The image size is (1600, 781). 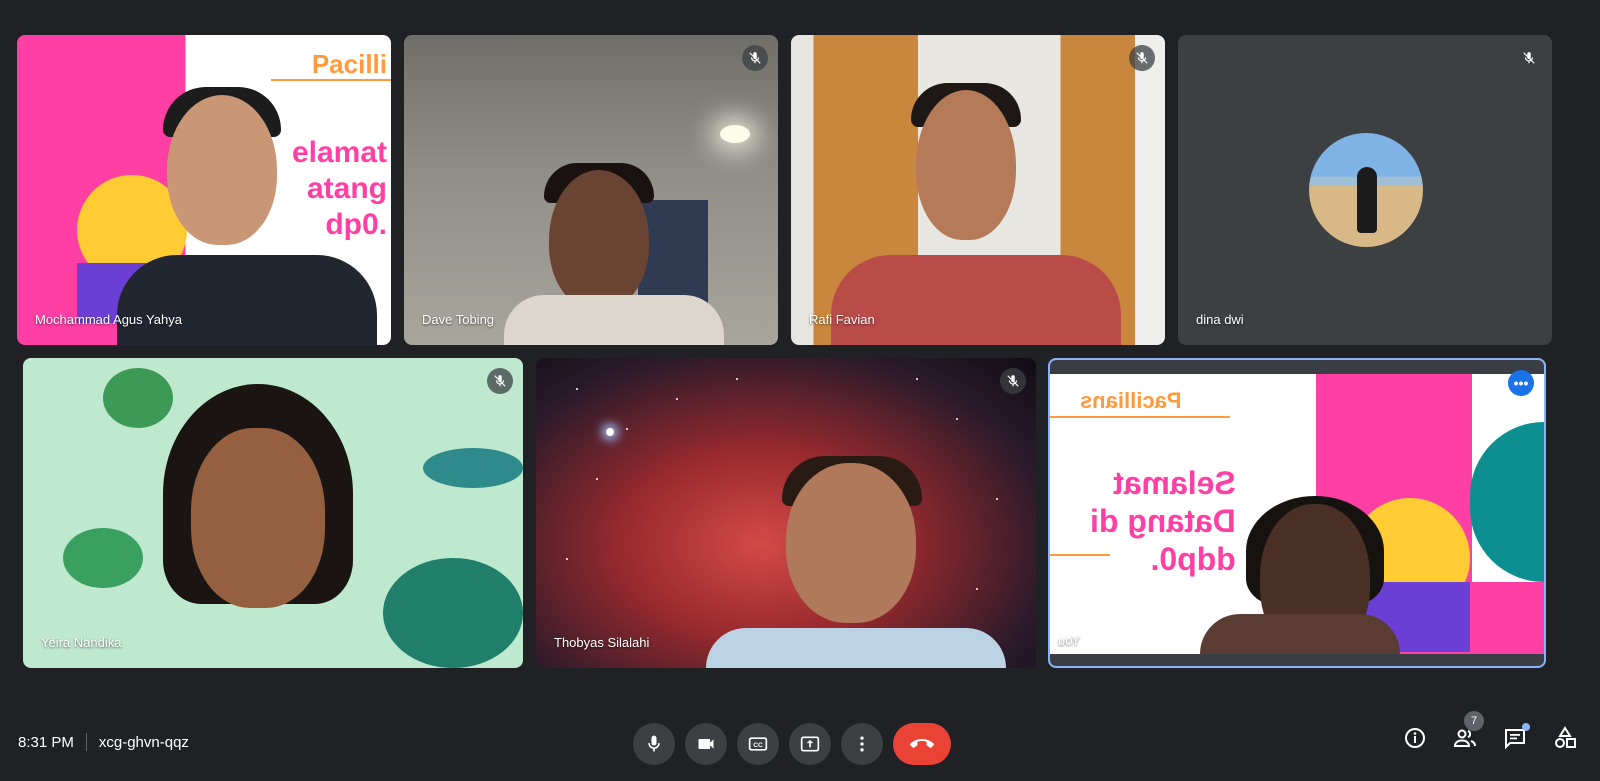 What do you see at coordinates (81, 642) in the screenshot?
I see `participant-name: Yeira Nandika` at bounding box center [81, 642].